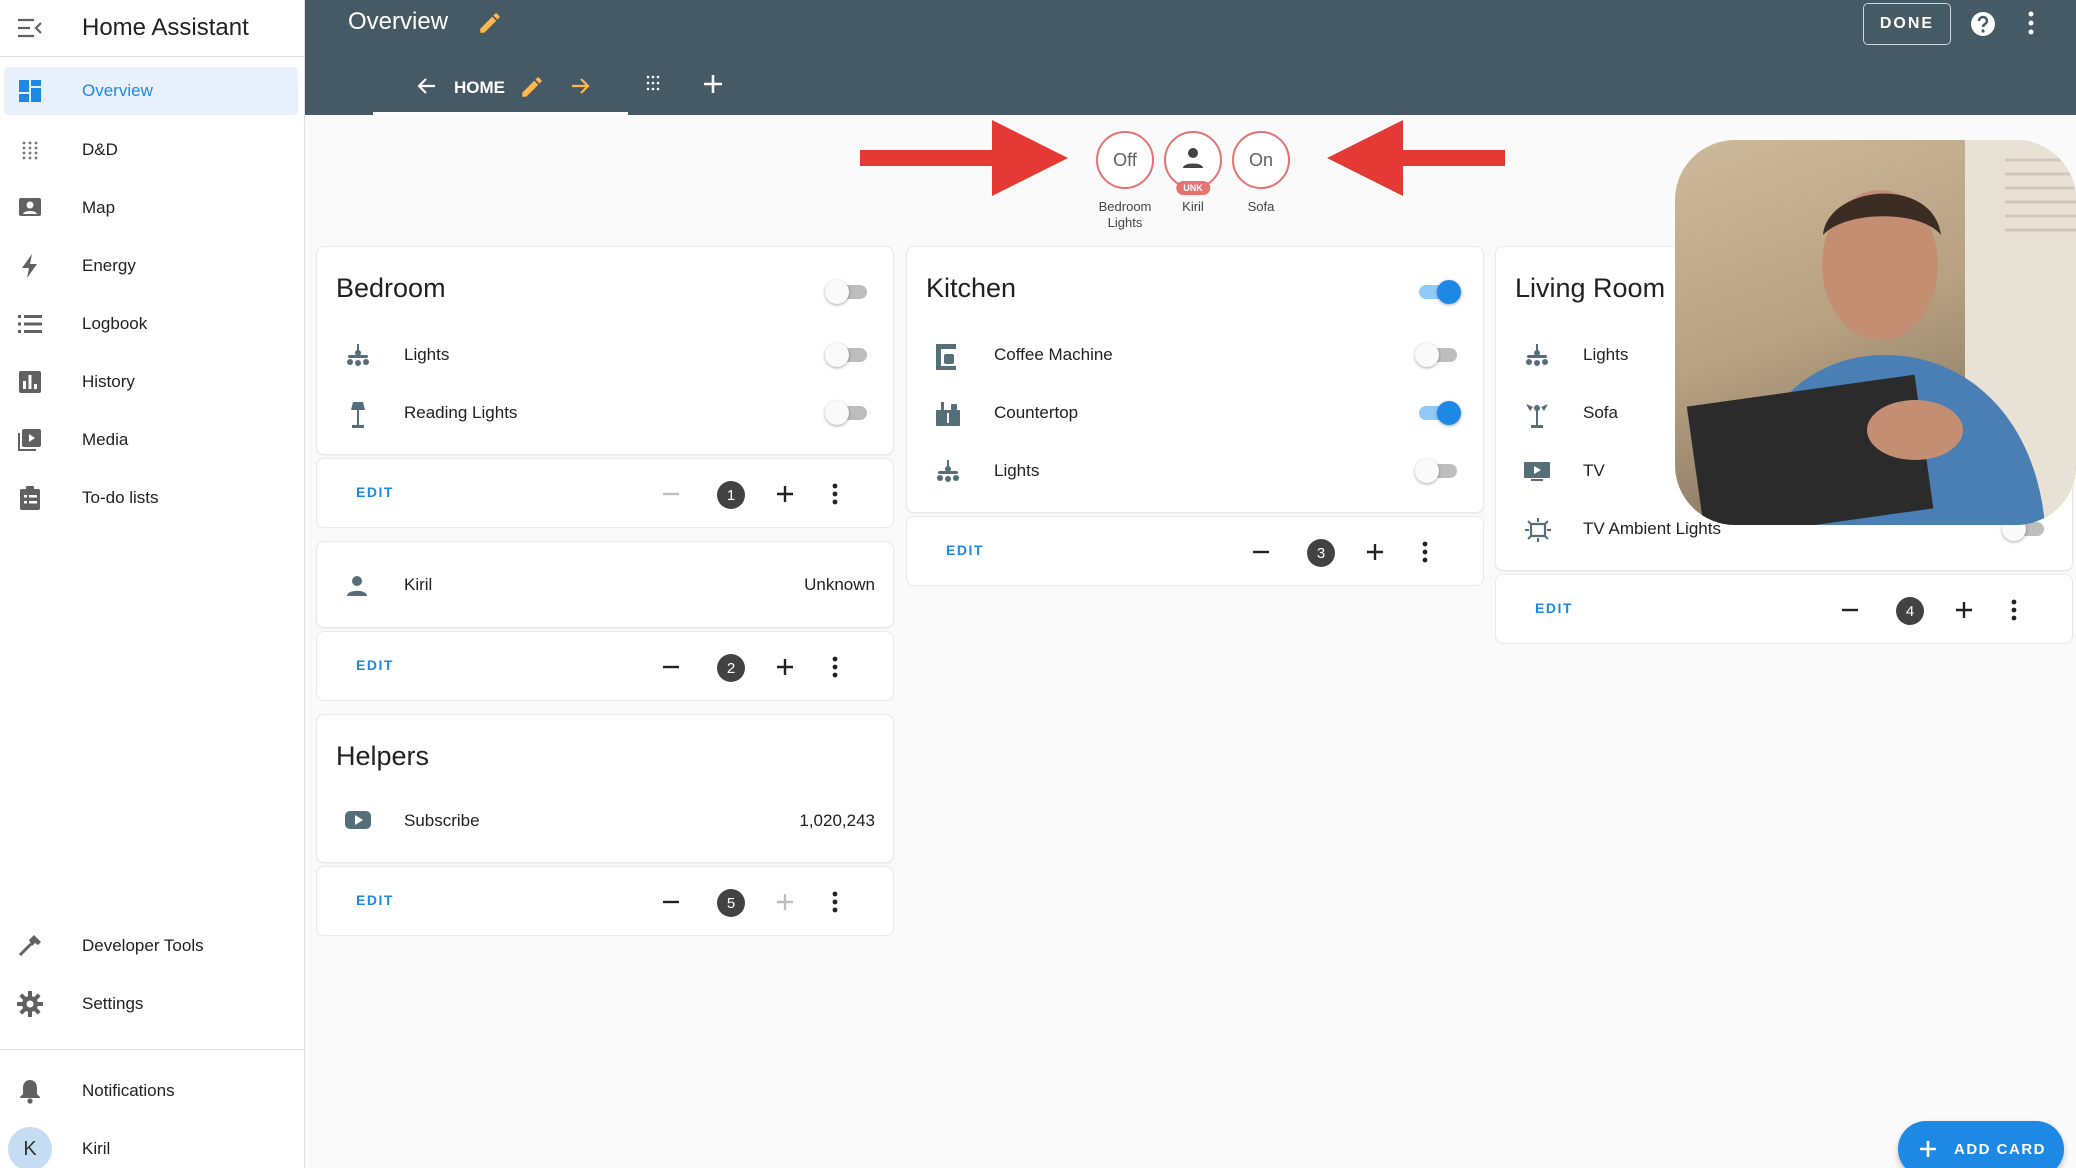  Describe the element at coordinates (427, 88) in the screenshot. I see `move-view-left-arrow-icon` at that location.